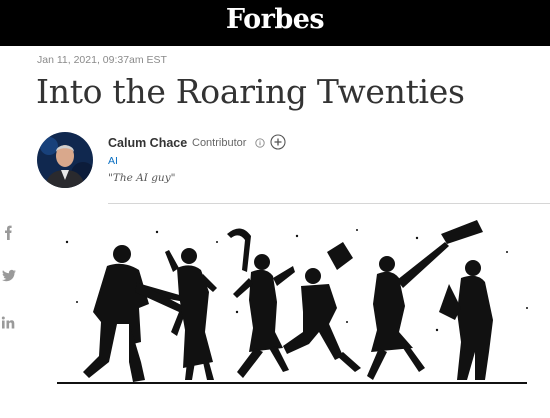 The image size is (550, 418). What do you see at coordinates (147, 143) in the screenshot?
I see `author-name: Calum Chace` at bounding box center [147, 143].